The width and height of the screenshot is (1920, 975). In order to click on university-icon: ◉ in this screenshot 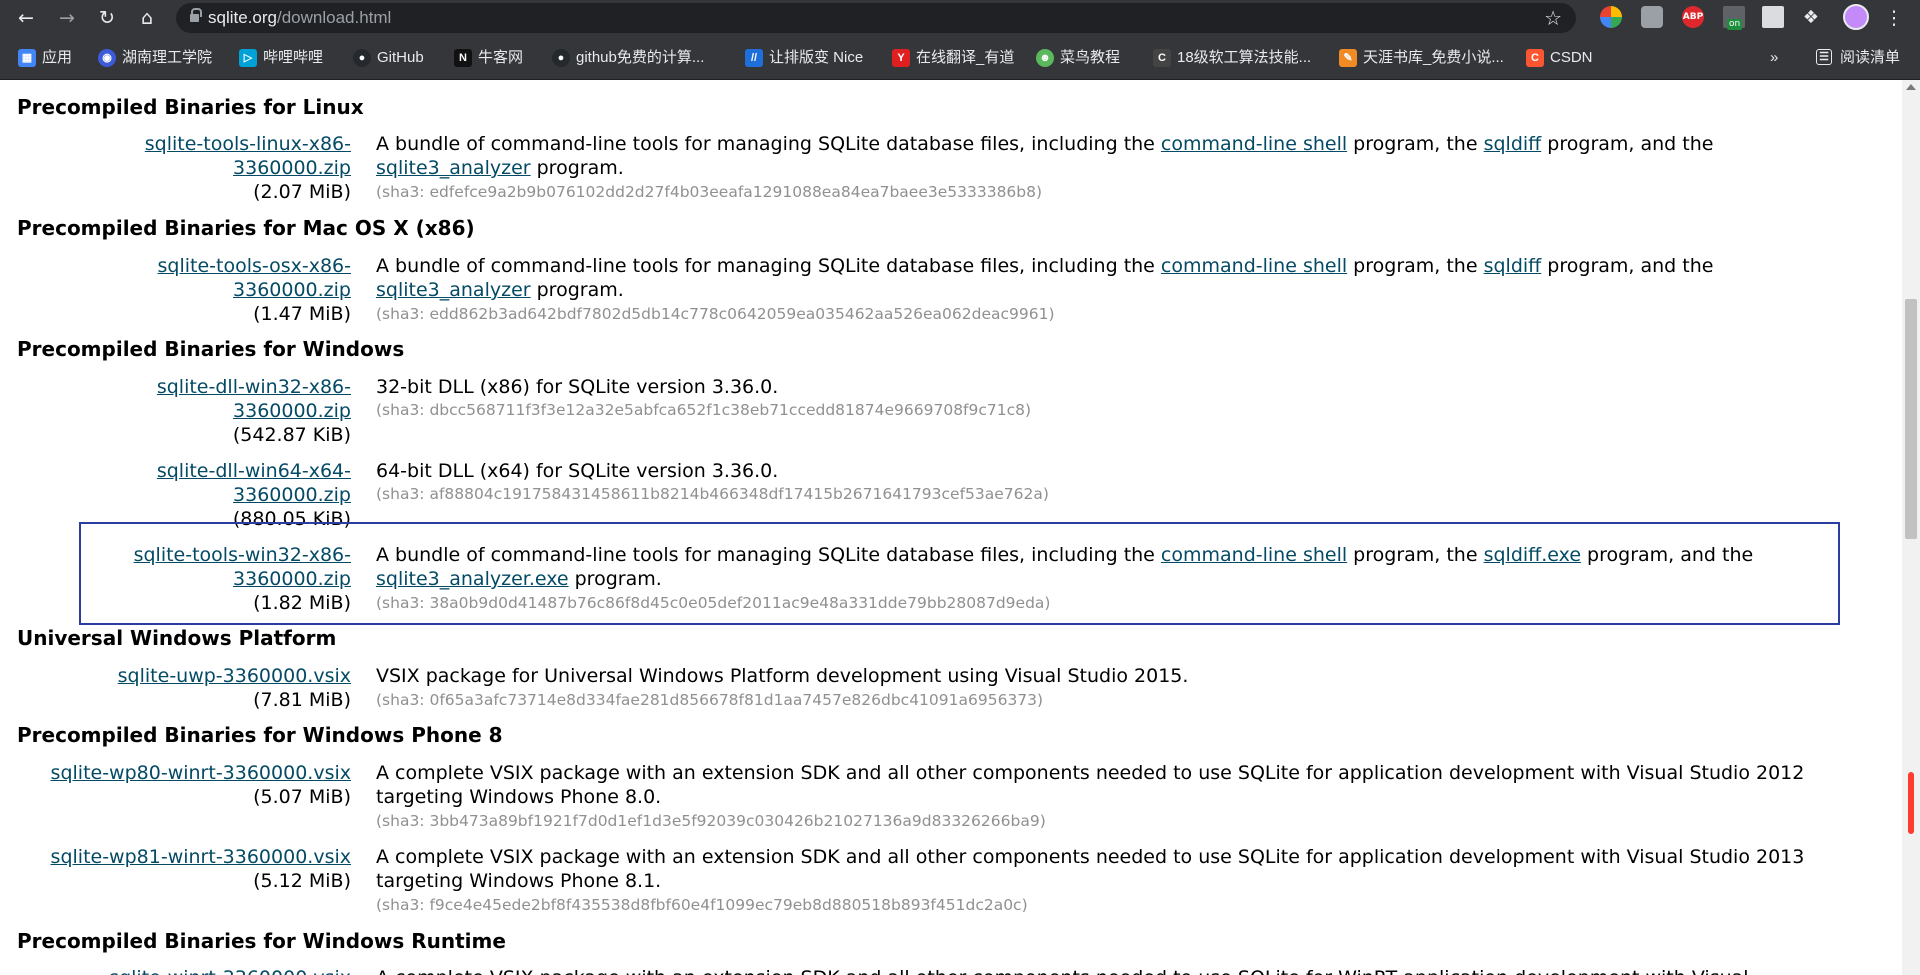, I will do `click(107, 58)`.